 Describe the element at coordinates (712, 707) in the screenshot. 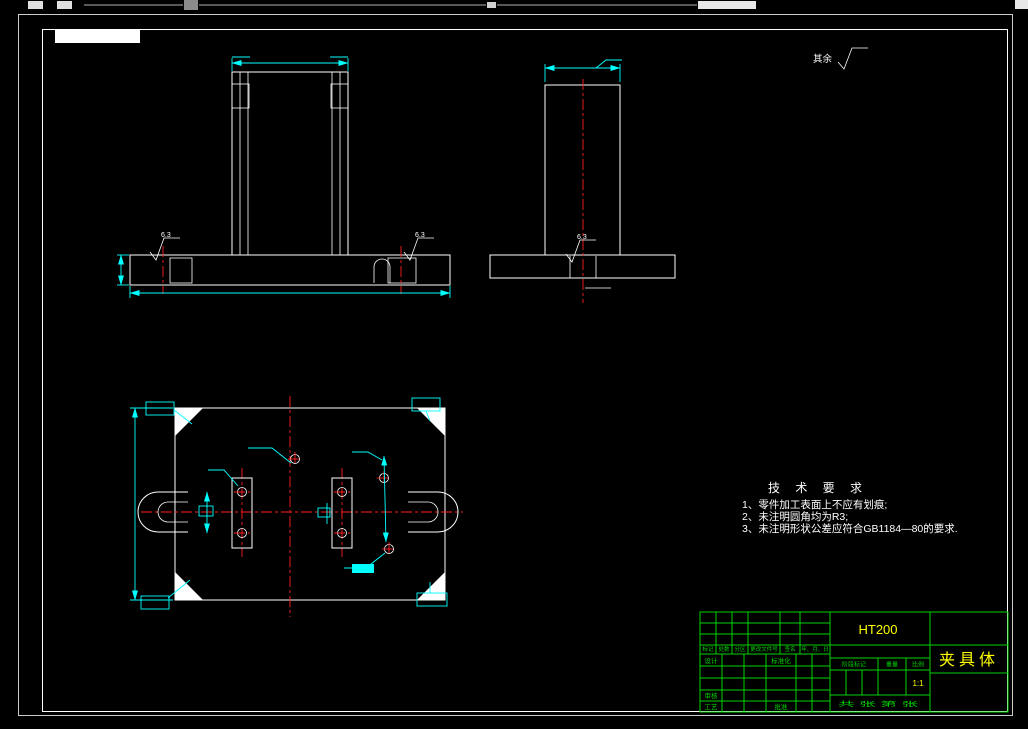

I see `process-label: 工艺` at that location.